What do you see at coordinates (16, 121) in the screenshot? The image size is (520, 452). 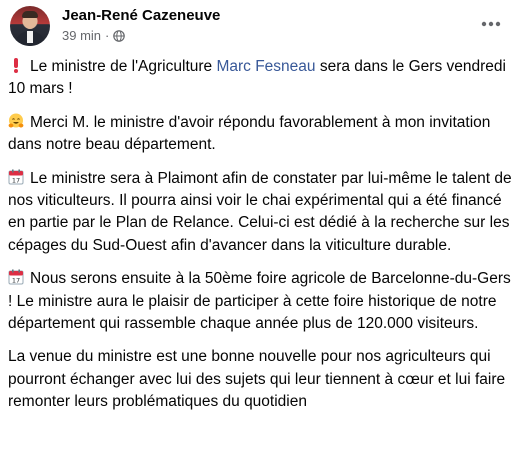 I see `hugging-face-icon` at bounding box center [16, 121].